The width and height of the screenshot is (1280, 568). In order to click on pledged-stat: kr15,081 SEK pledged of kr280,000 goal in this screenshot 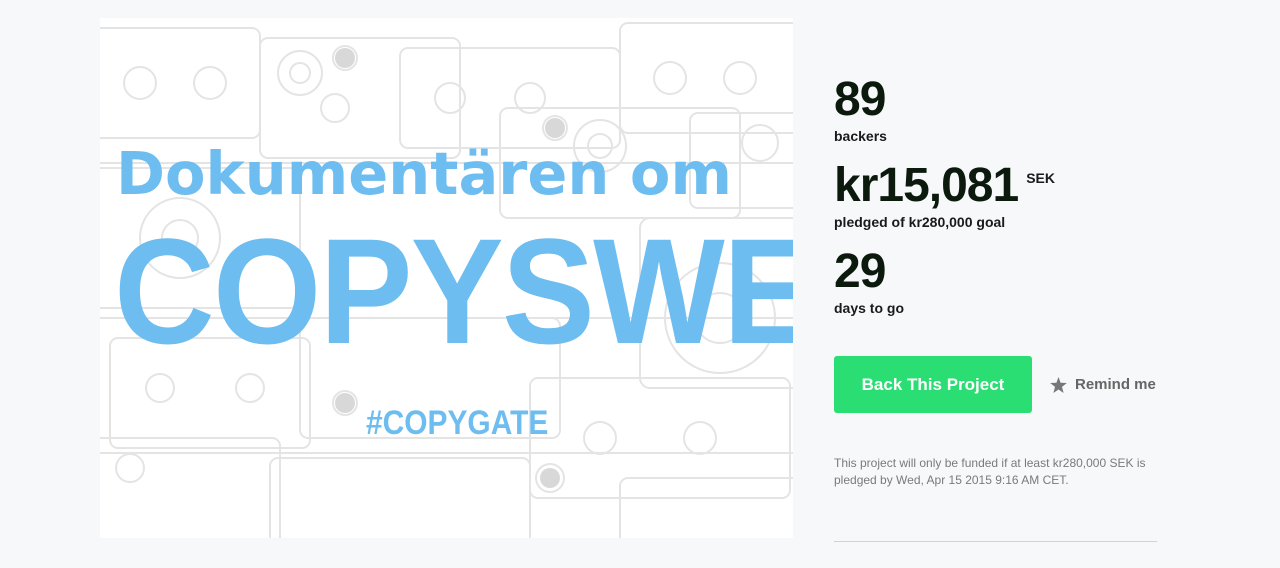, I will do `click(944, 195)`.